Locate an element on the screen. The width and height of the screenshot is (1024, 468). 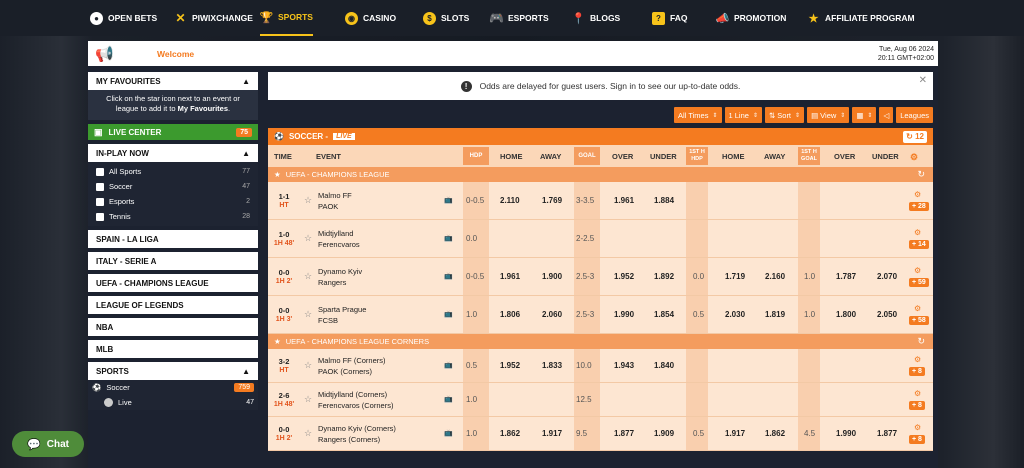
odds-cell: 10.0 is located at coordinates (584, 365).